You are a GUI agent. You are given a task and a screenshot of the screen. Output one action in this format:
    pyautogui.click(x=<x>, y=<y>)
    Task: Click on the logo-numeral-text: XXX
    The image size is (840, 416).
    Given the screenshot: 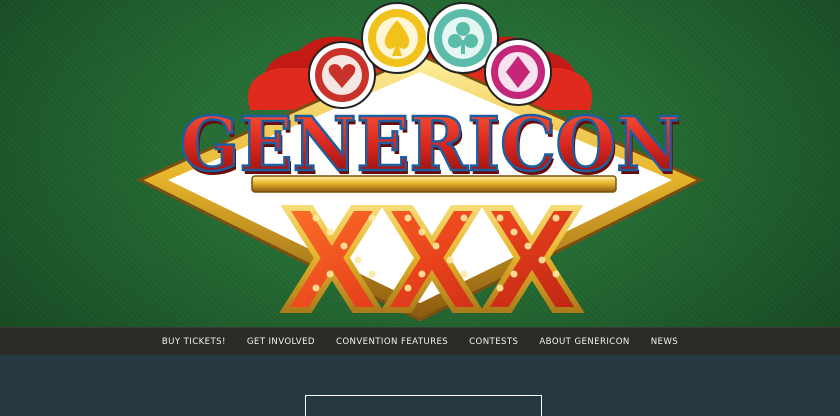 What is the action you would take?
    pyautogui.click(x=432, y=254)
    